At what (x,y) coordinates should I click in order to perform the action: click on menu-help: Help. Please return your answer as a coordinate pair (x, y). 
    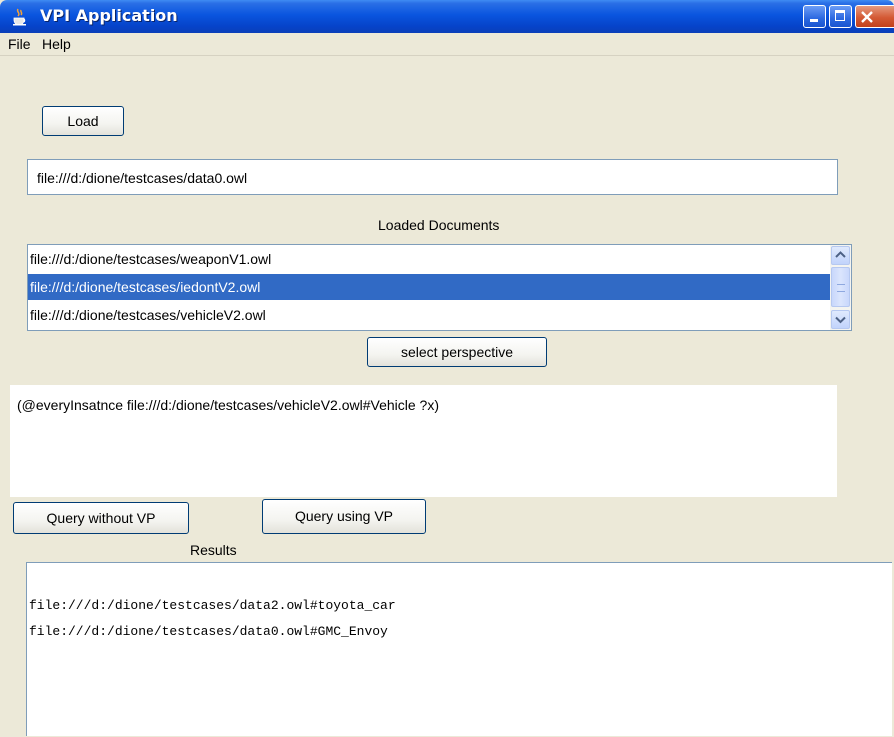
    Looking at the image, I should click on (56, 44).